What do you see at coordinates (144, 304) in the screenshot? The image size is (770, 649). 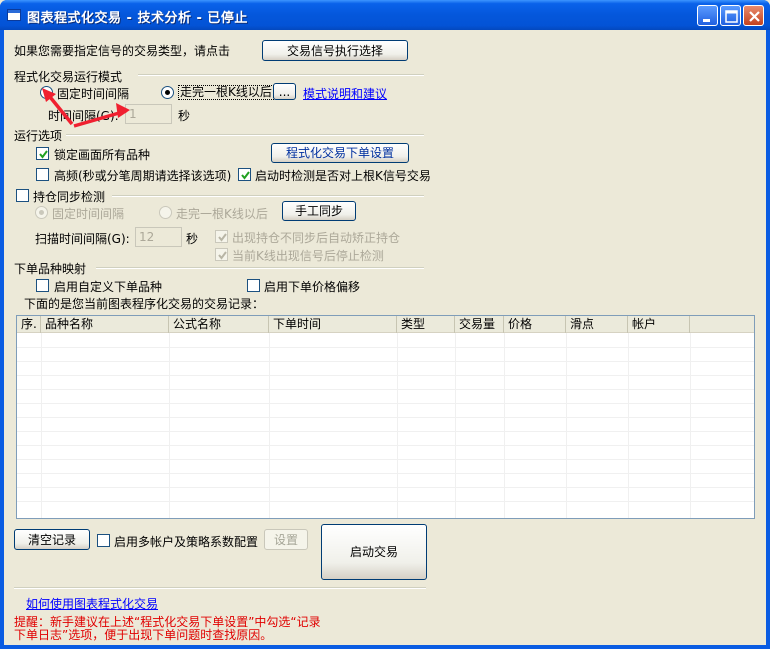 I see `records-caption: 下面的是您当前图表程序化交易的交易记录：` at bounding box center [144, 304].